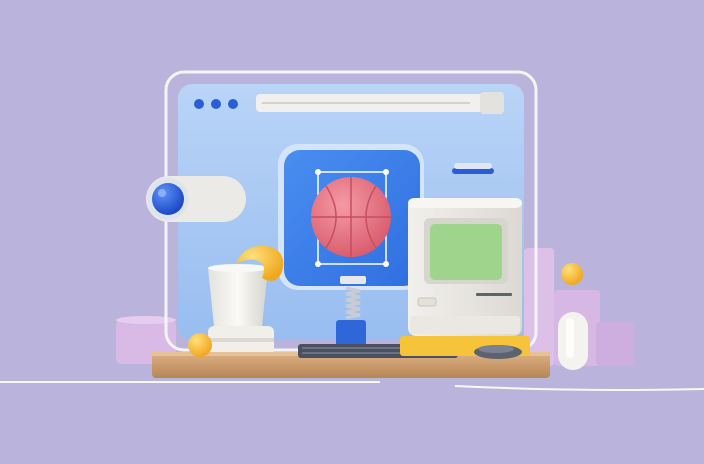 This screenshot has width=704, height=464. I want to click on address-bar, so click(380, 103).